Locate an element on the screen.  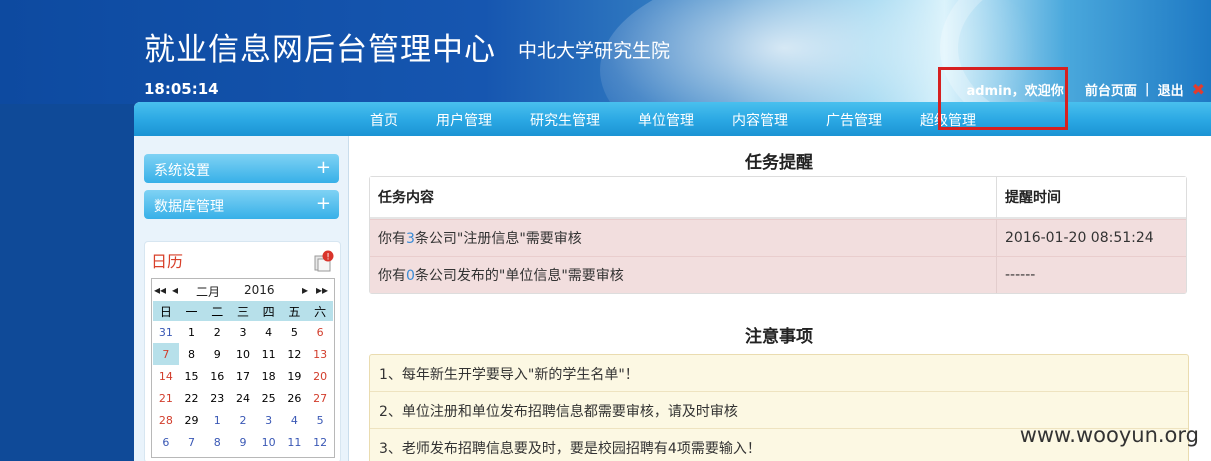
calendar-day: 13 is located at coordinates (320, 354).